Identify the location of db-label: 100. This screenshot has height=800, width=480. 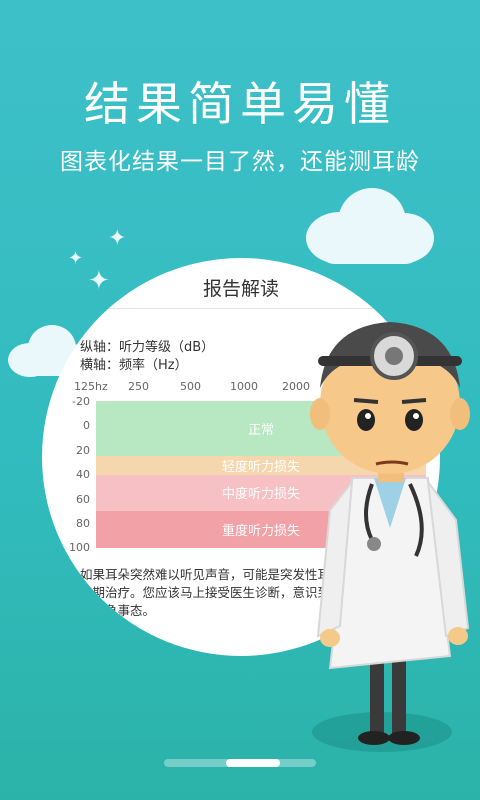
(79, 547).